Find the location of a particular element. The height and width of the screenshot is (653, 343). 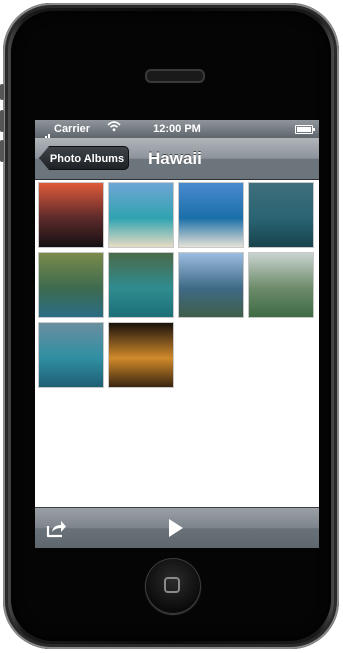

status-bar: Carrier 12:00 PM is located at coordinates (177, 131).